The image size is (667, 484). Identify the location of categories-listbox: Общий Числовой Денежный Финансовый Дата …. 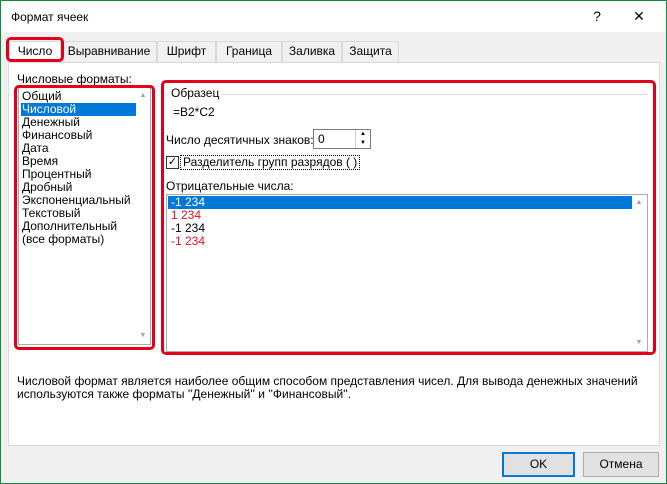
(84, 216).